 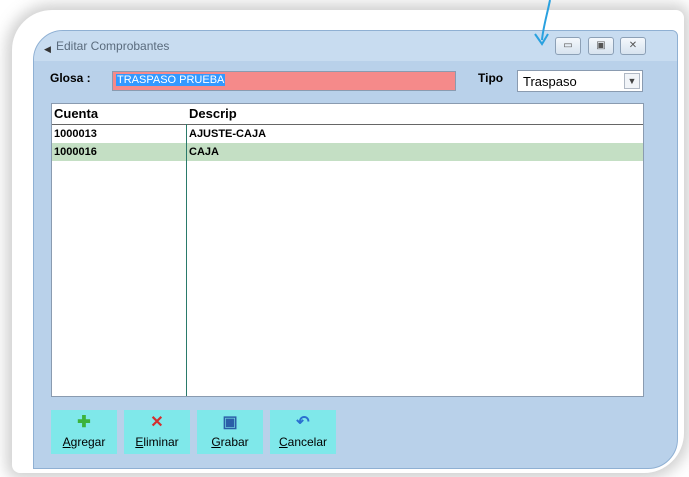 What do you see at coordinates (550, 81) in the screenshot?
I see `tipo-selected-value: Traspaso` at bounding box center [550, 81].